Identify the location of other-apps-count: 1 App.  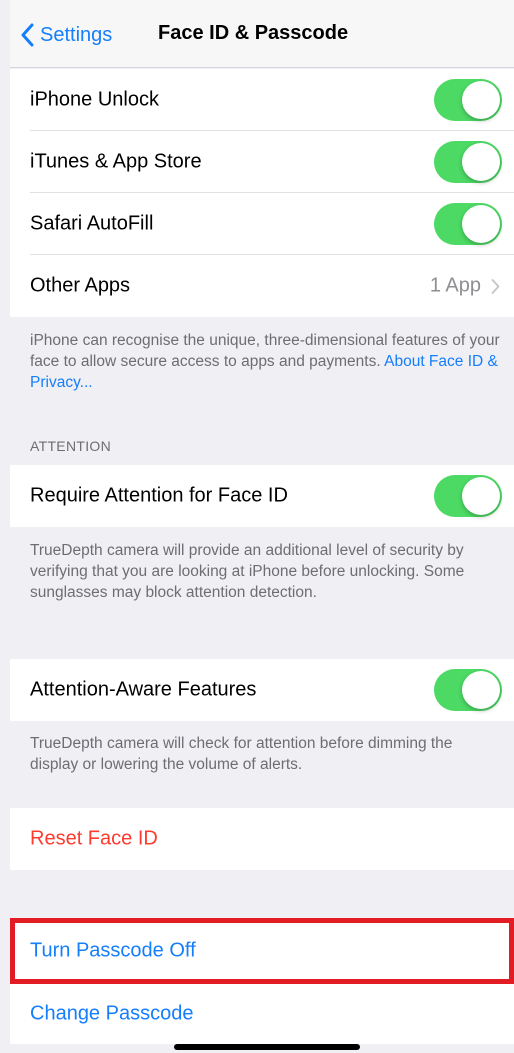
(455, 285).